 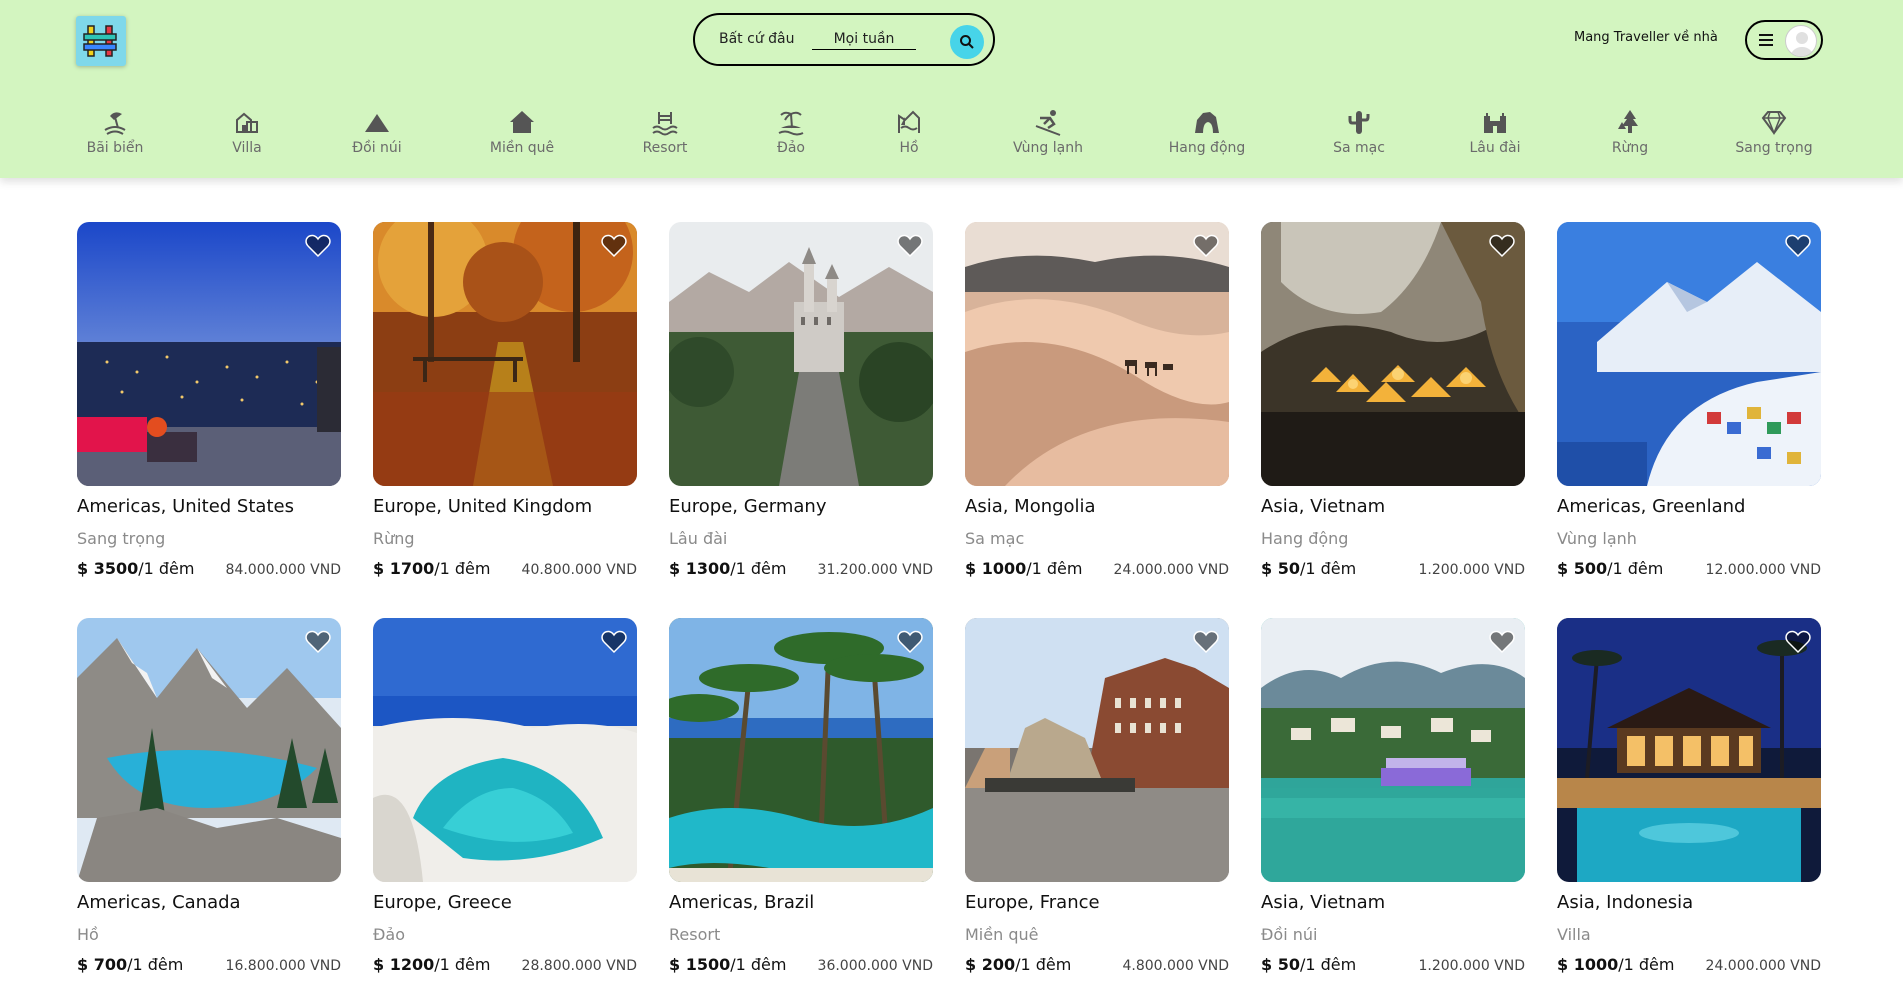 I want to click on category-island: Đảo, so click(x=791, y=132).